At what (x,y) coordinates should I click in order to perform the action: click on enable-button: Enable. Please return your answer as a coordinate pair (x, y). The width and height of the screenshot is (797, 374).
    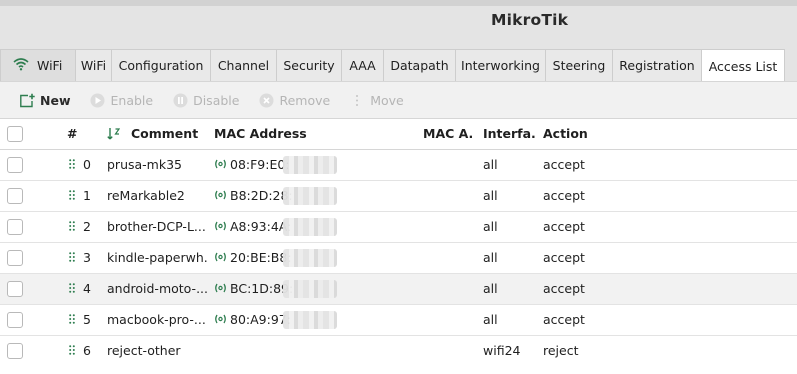
    Looking at the image, I should click on (121, 100).